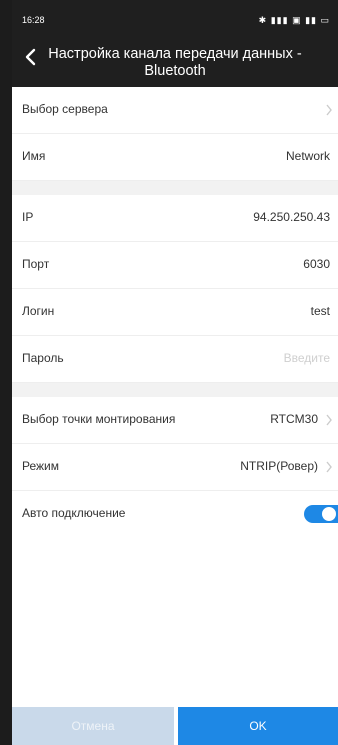 Image resolution: width=338 pixels, height=745 pixels. Describe the element at coordinates (308, 156) in the screenshot. I see `name-value: Network` at that location.